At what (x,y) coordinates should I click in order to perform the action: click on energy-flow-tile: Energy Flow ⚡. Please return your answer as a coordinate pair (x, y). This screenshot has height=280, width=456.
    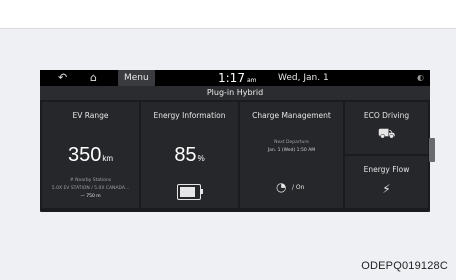
    Looking at the image, I should click on (386, 182).